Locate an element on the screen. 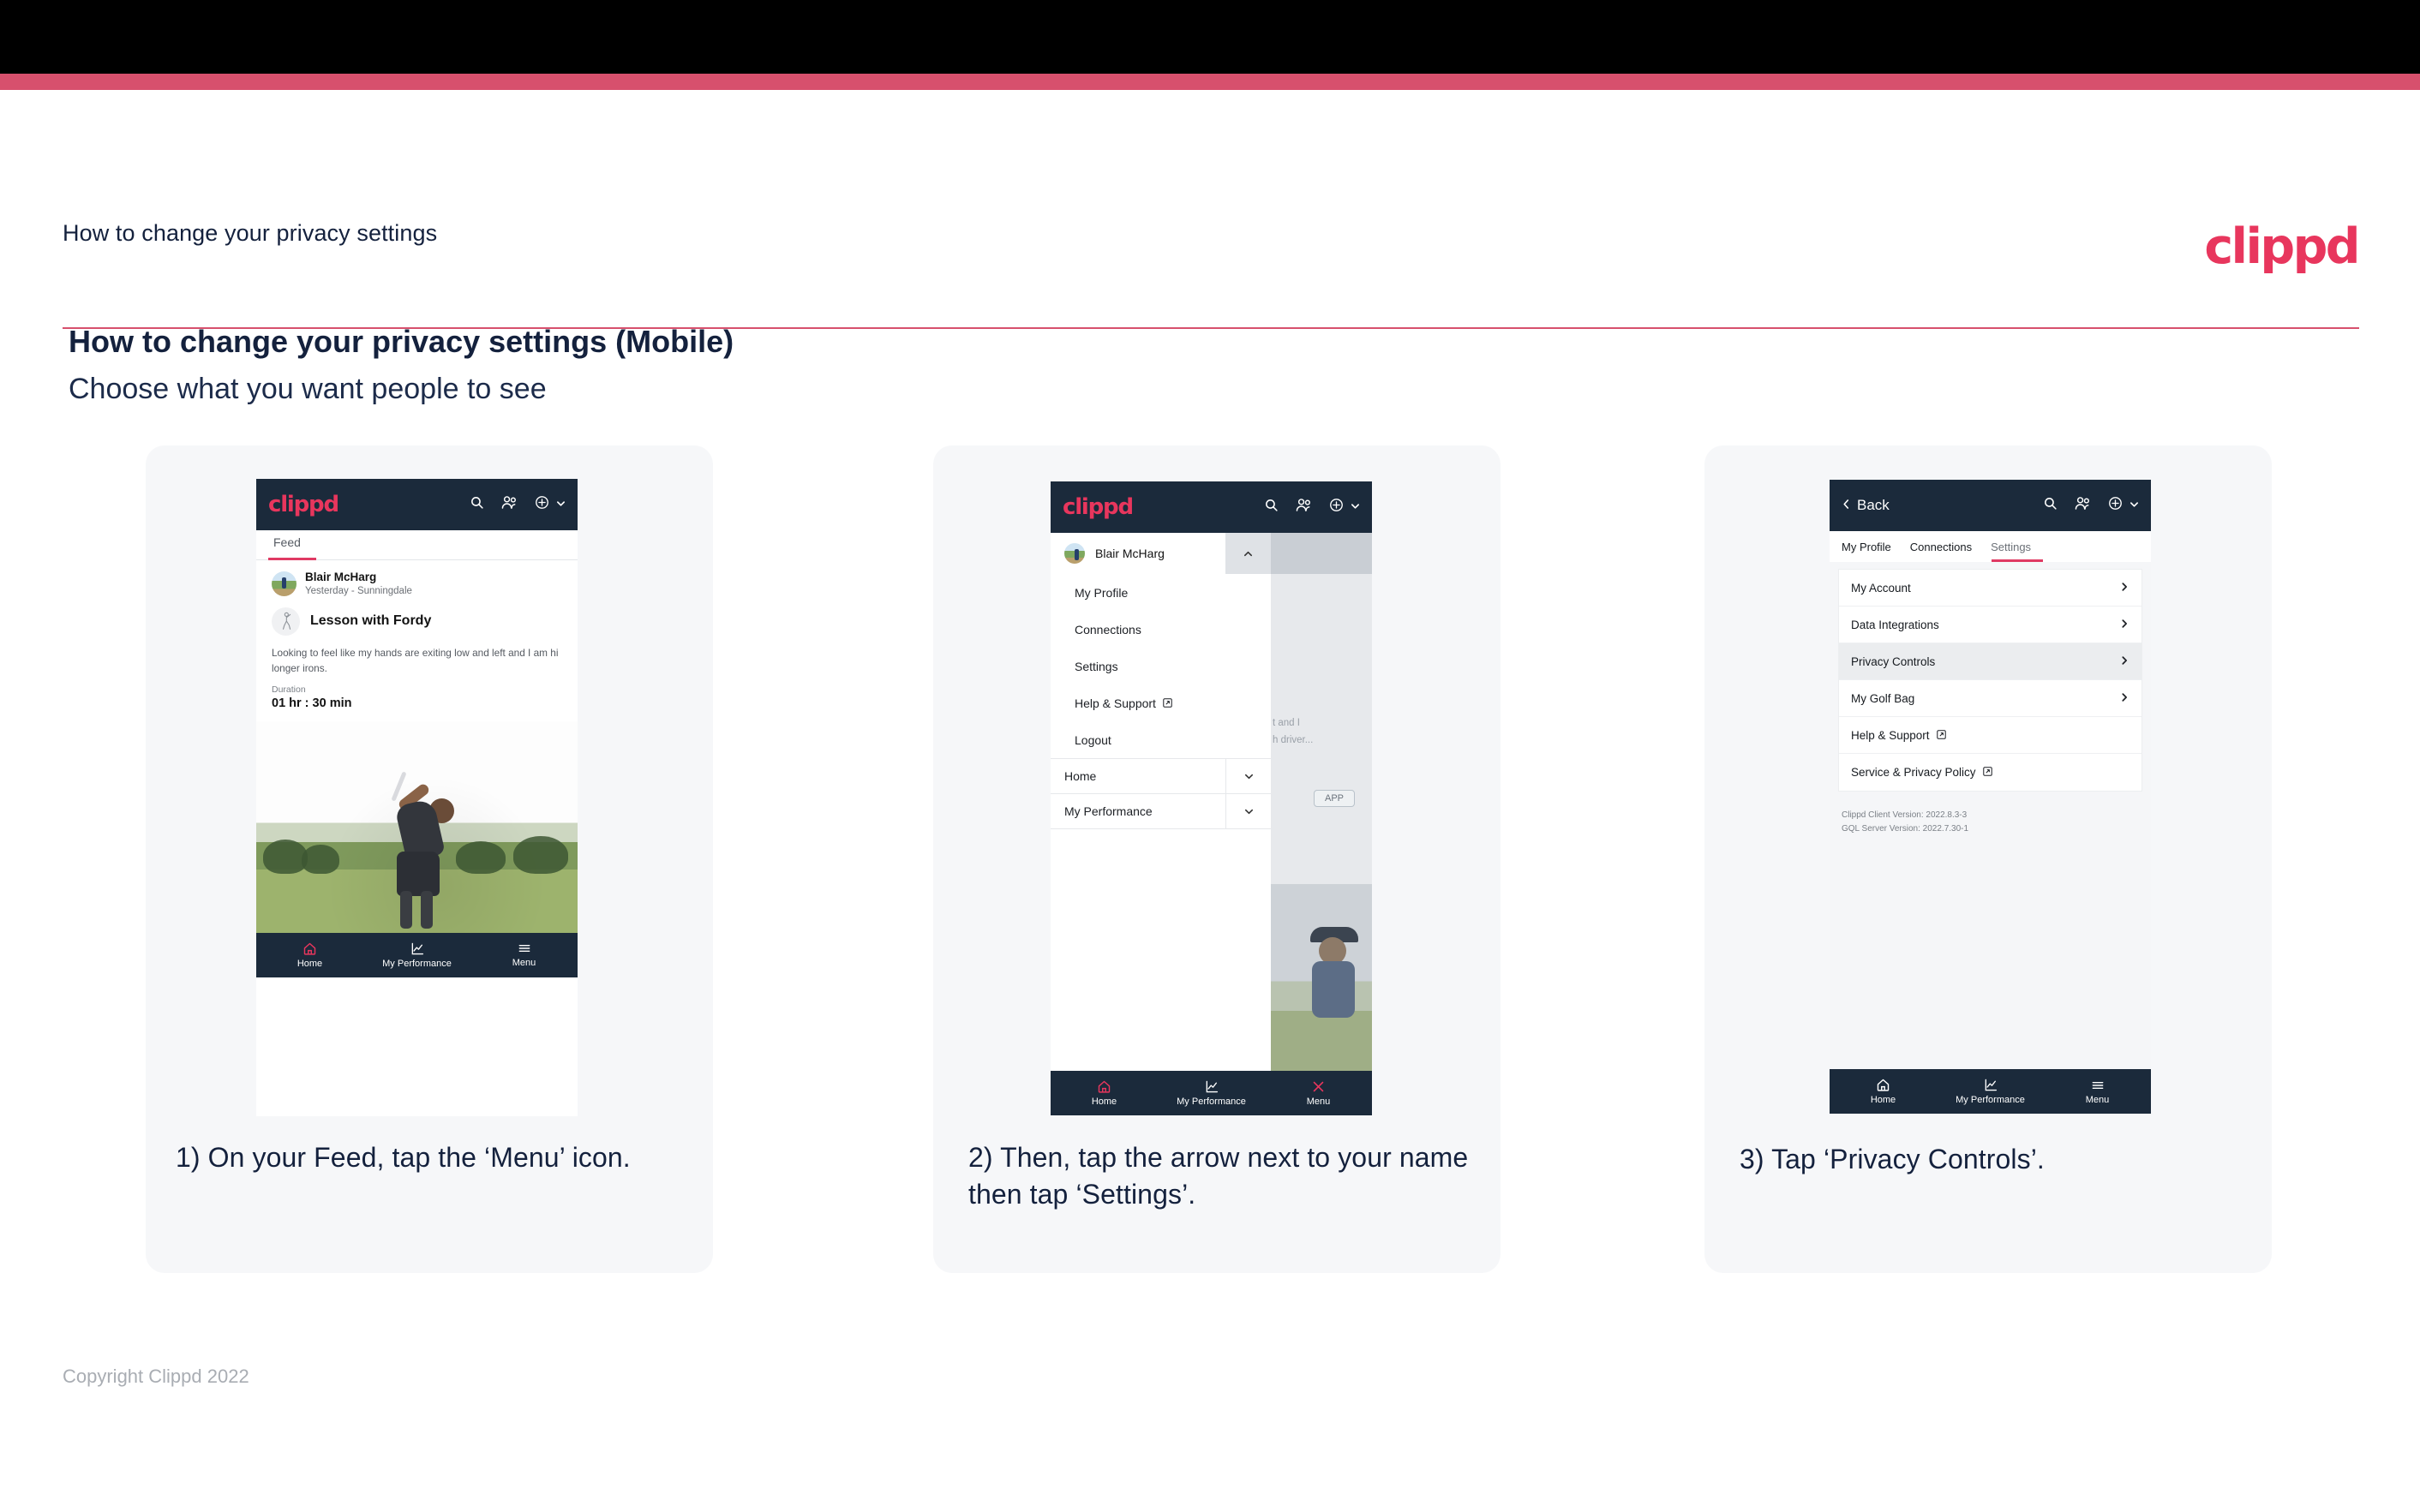 The height and width of the screenshot is (1512, 2420). settings-row-label: Help & Support is located at coordinates (1890, 735).